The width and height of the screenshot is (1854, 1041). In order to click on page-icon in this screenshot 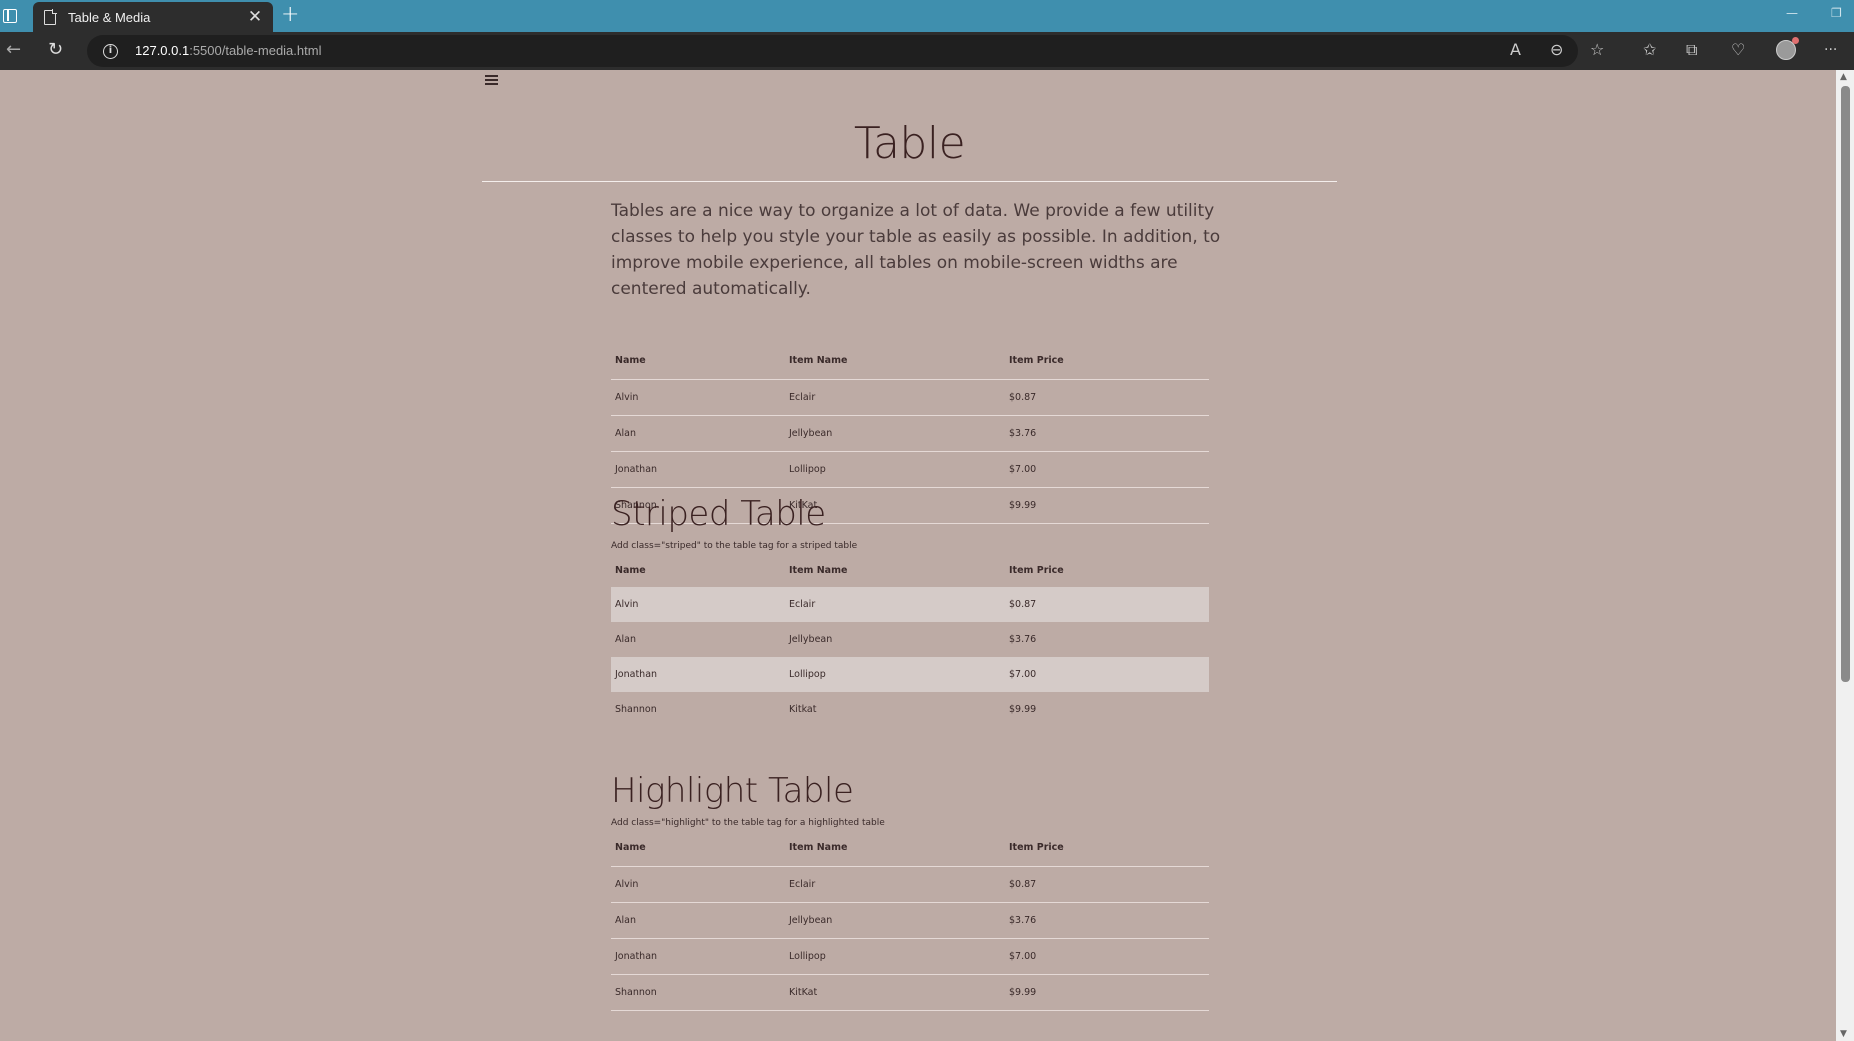, I will do `click(50, 17)`.